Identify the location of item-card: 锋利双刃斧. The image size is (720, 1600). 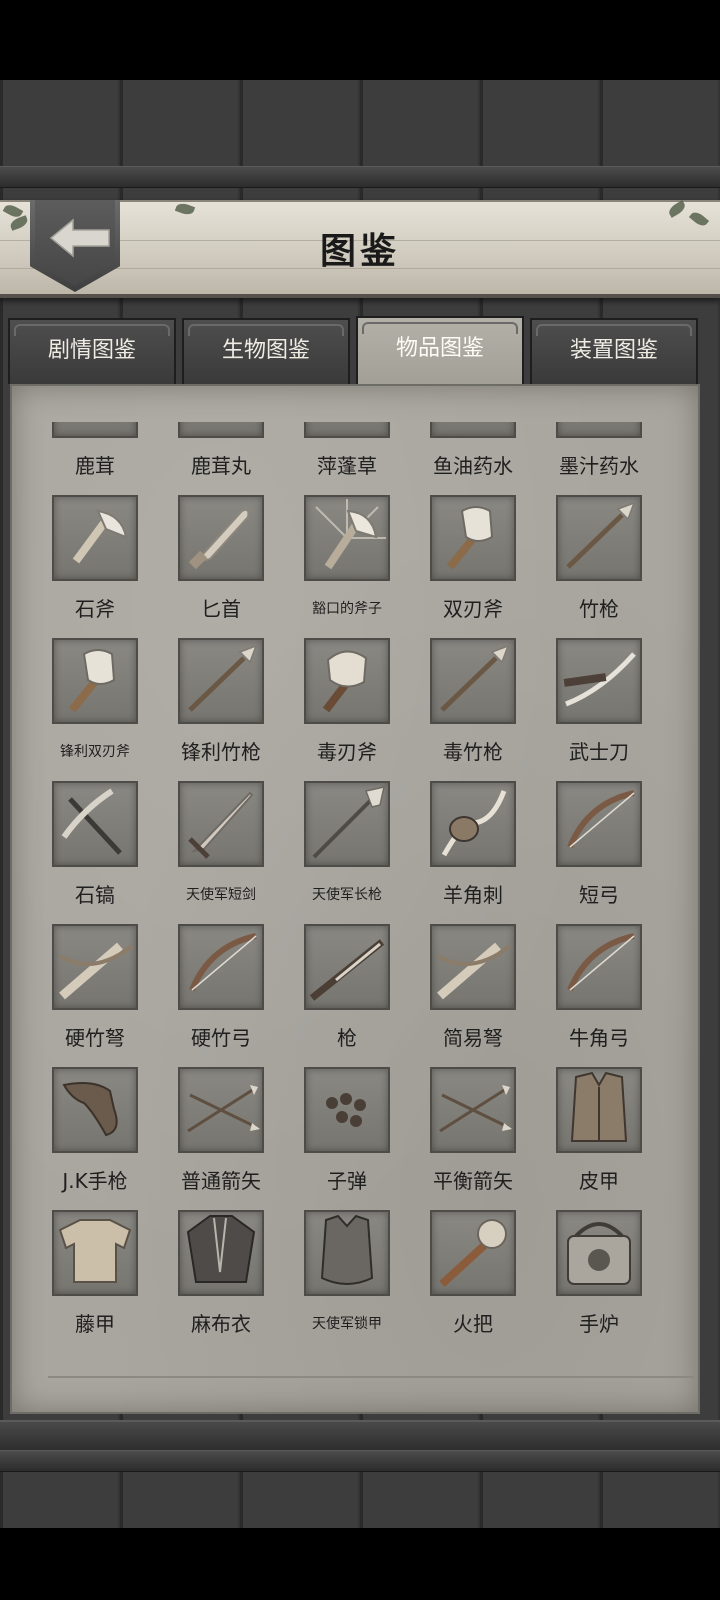
(92, 709).